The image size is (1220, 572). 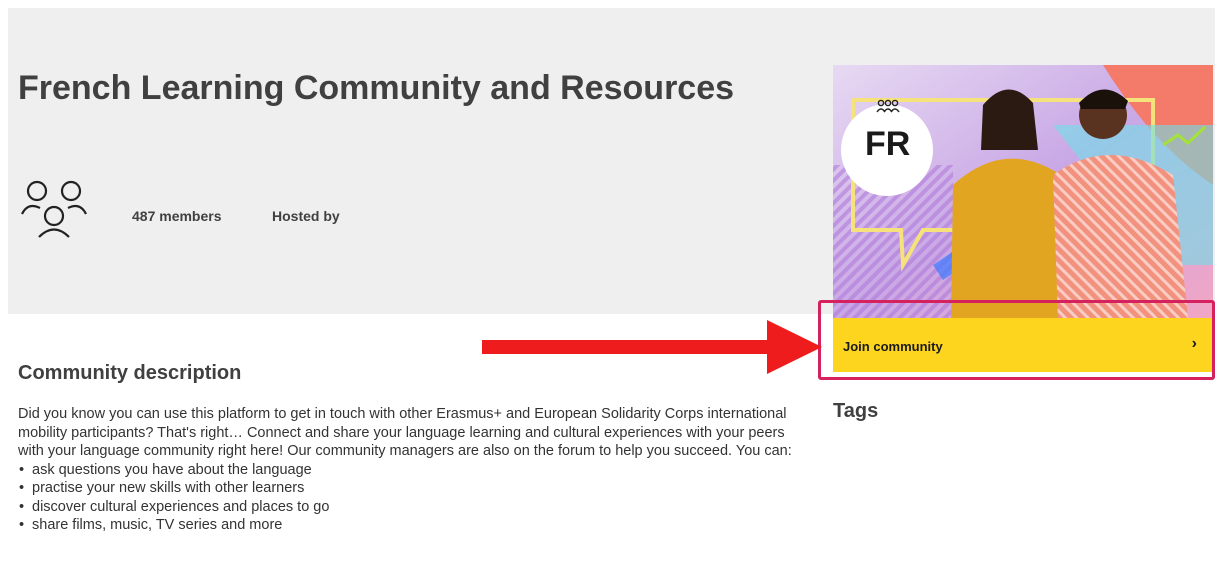 What do you see at coordinates (376, 88) in the screenshot?
I see `page-title: French Learning Community and Resources` at bounding box center [376, 88].